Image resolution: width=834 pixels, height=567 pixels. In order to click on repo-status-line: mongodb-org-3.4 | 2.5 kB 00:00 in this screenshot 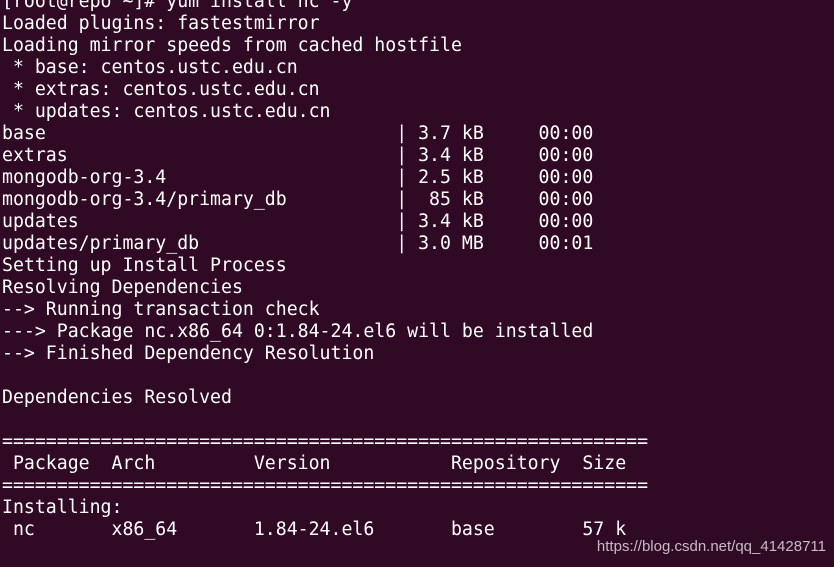, I will do `click(298, 177)`.